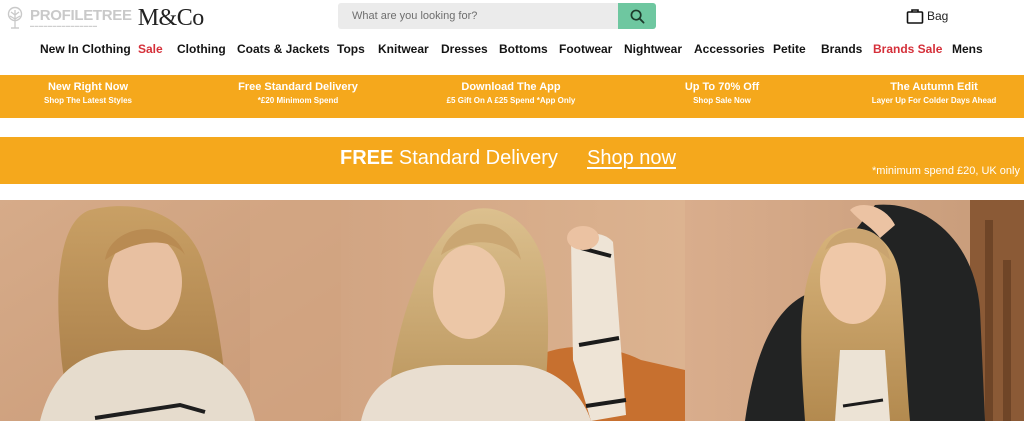 The image size is (1024, 421). I want to click on nav-item-footwear: Footwear, so click(585, 49).